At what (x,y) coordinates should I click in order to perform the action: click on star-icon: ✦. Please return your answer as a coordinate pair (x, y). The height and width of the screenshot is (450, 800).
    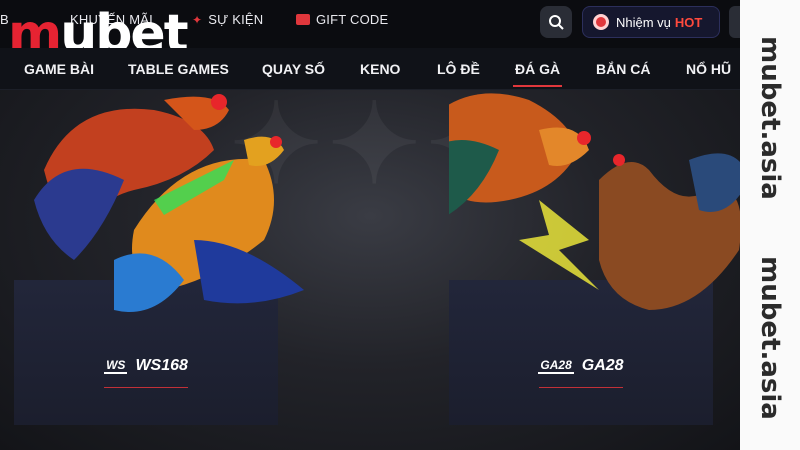
    Looking at the image, I should click on (197, 19).